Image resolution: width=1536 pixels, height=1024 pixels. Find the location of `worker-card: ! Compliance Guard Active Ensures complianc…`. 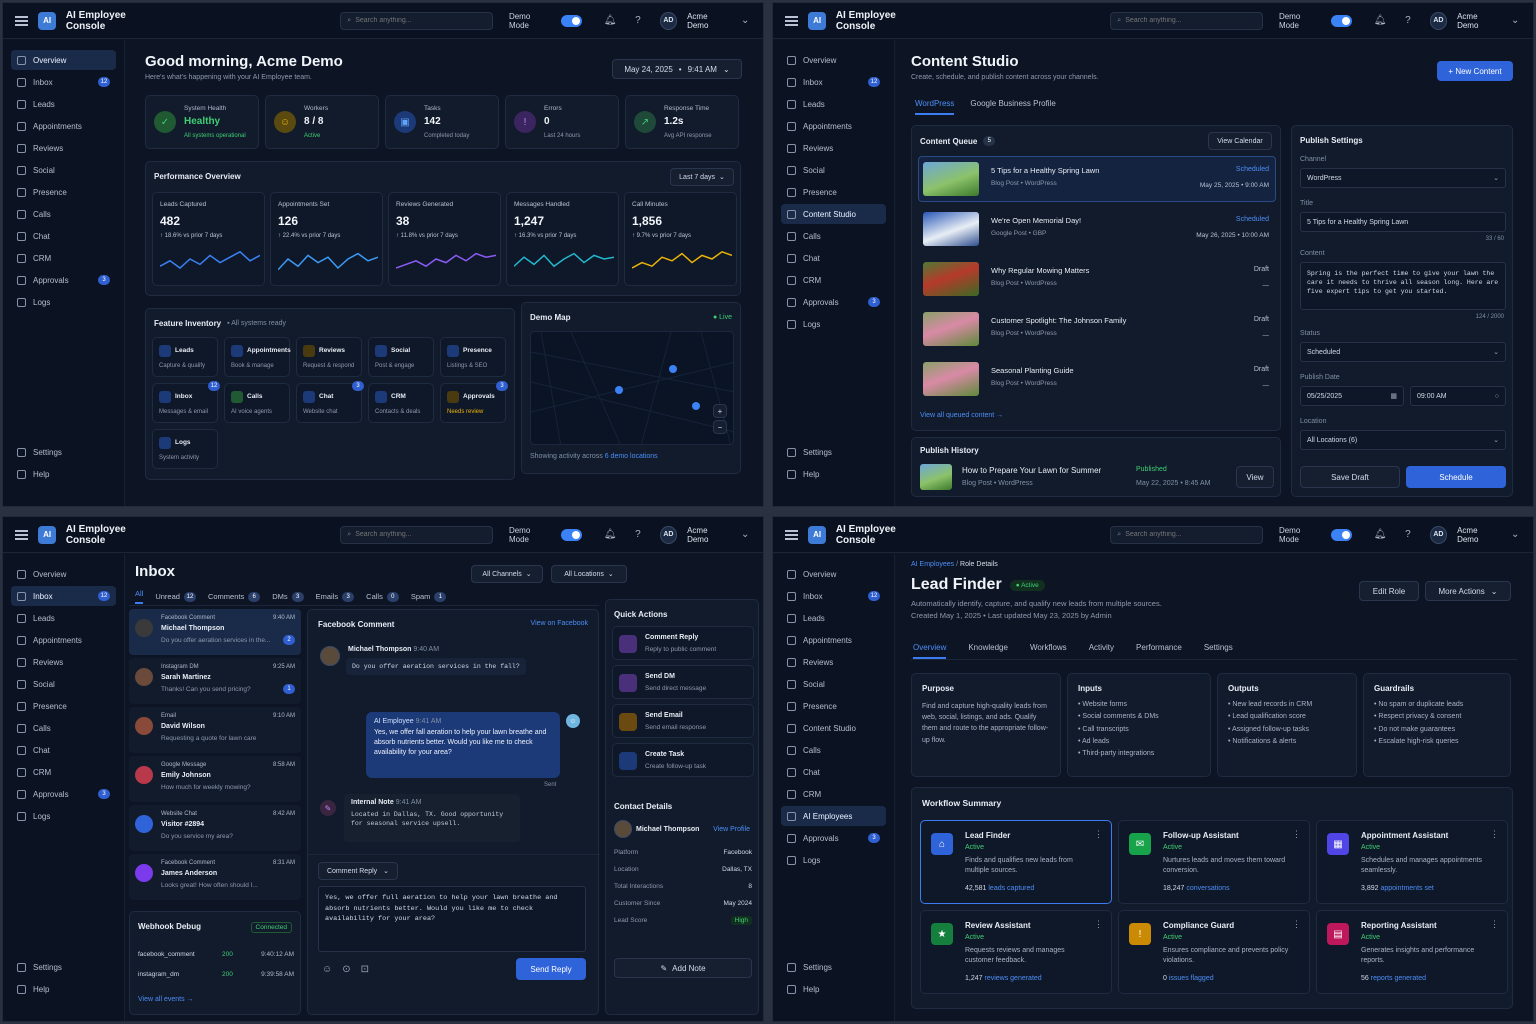

worker-card: ! Compliance Guard Active Ensures complianc… is located at coordinates (1214, 952).